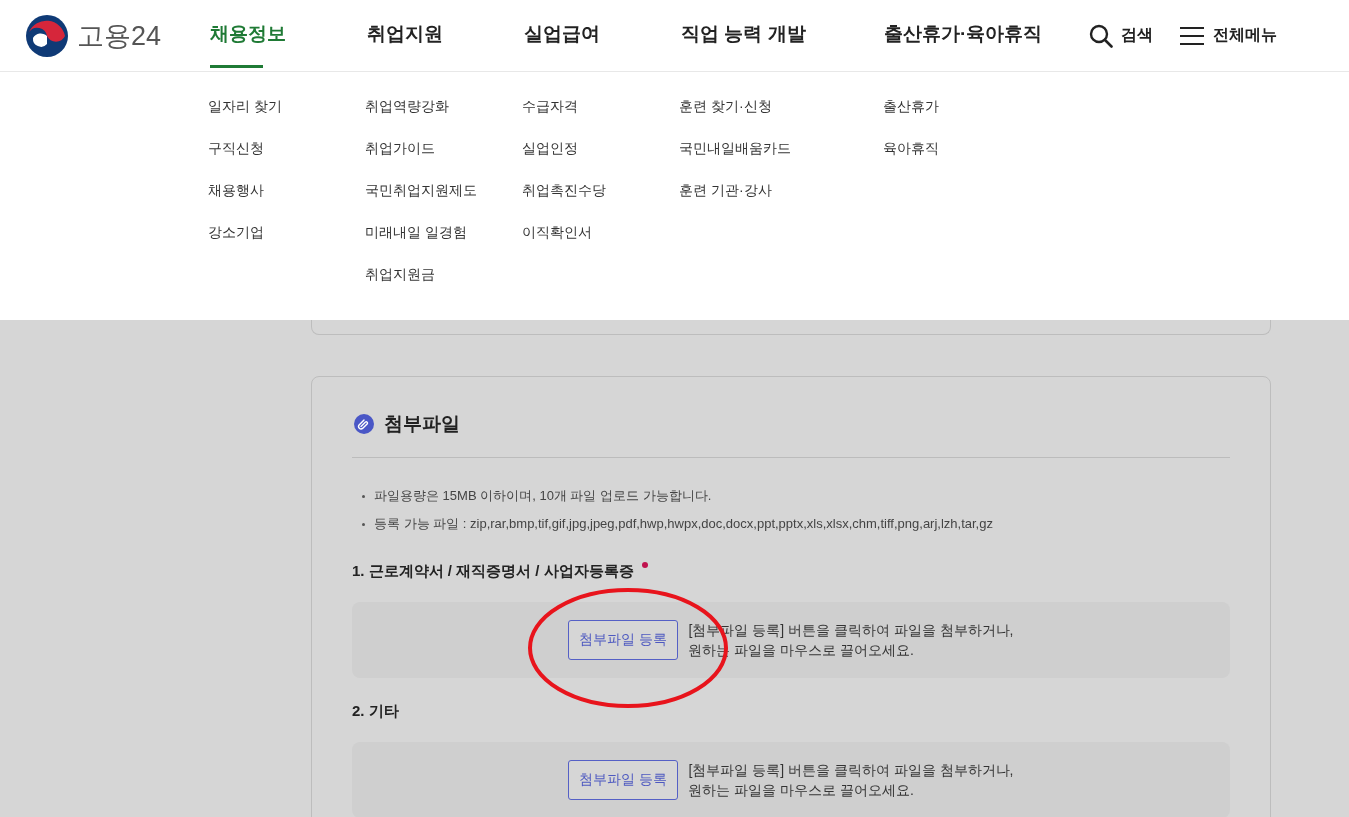  I want to click on menu-link: 채용행사, so click(286, 190).